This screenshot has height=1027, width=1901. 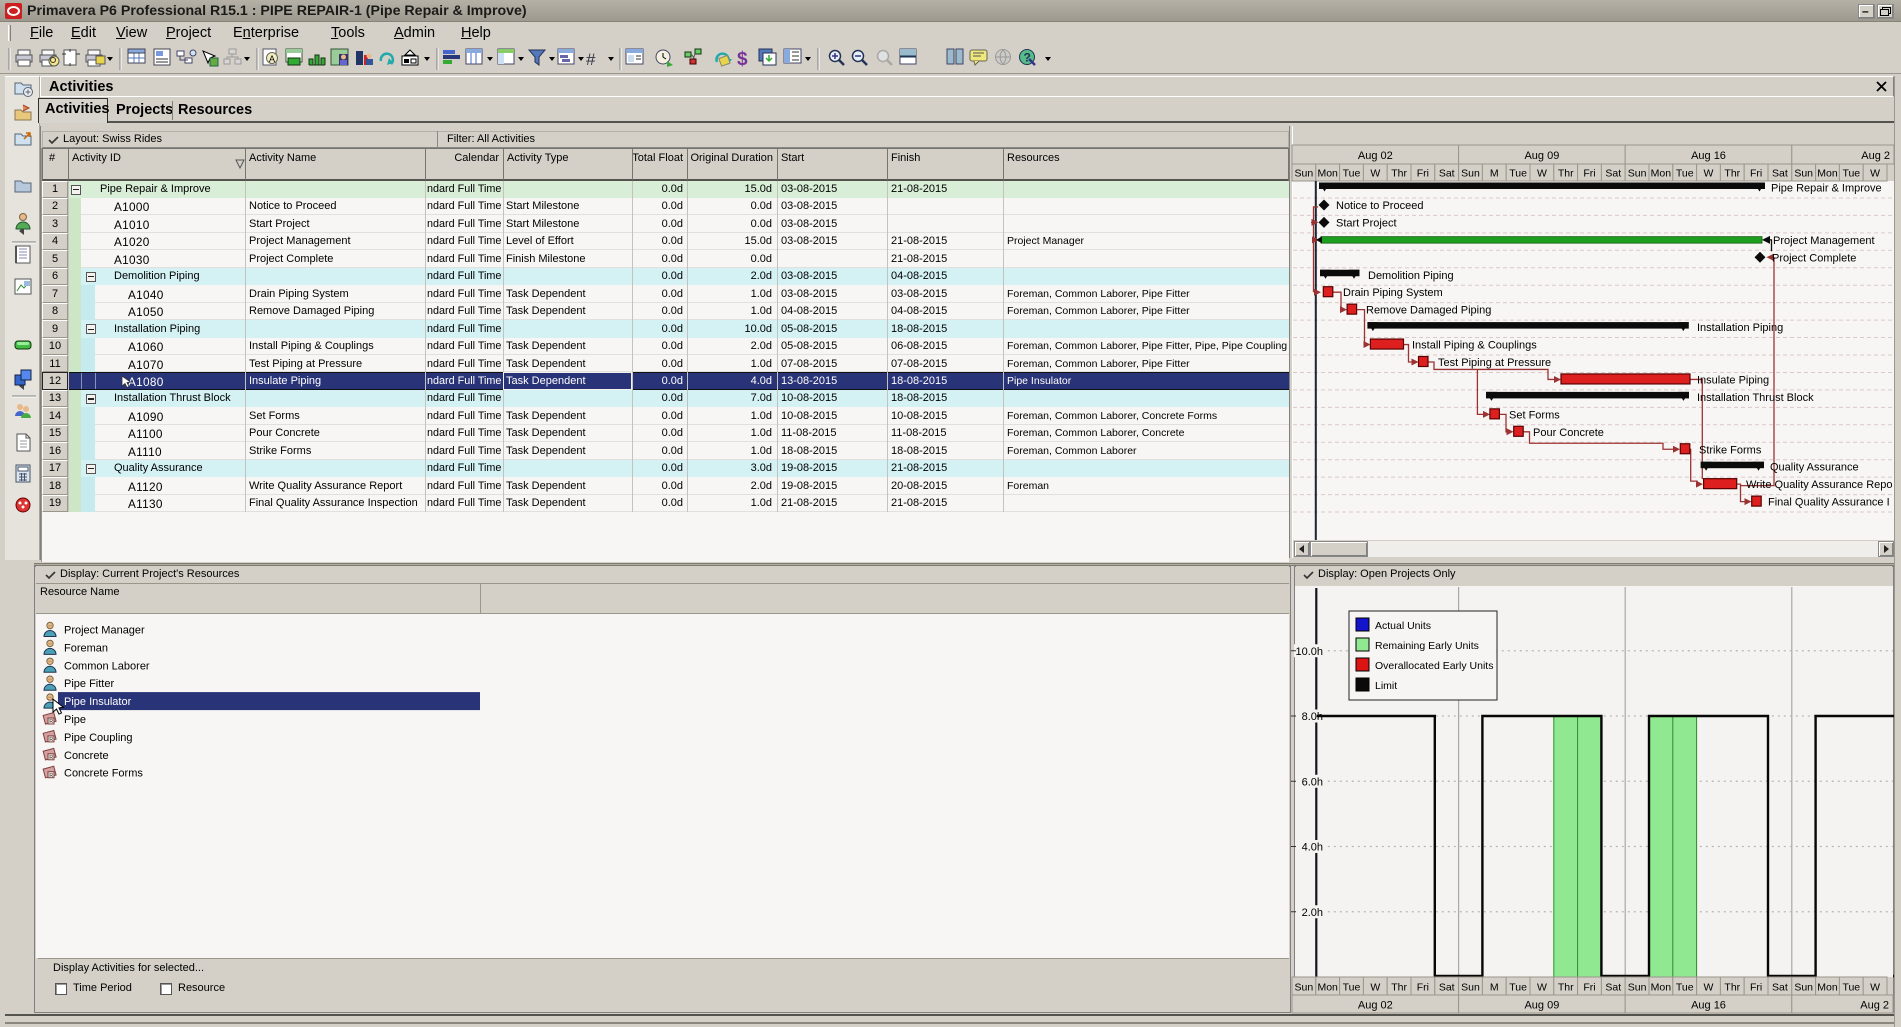 What do you see at coordinates (1312, 782) in the screenshot?
I see `svg-text: 6.0h` at bounding box center [1312, 782].